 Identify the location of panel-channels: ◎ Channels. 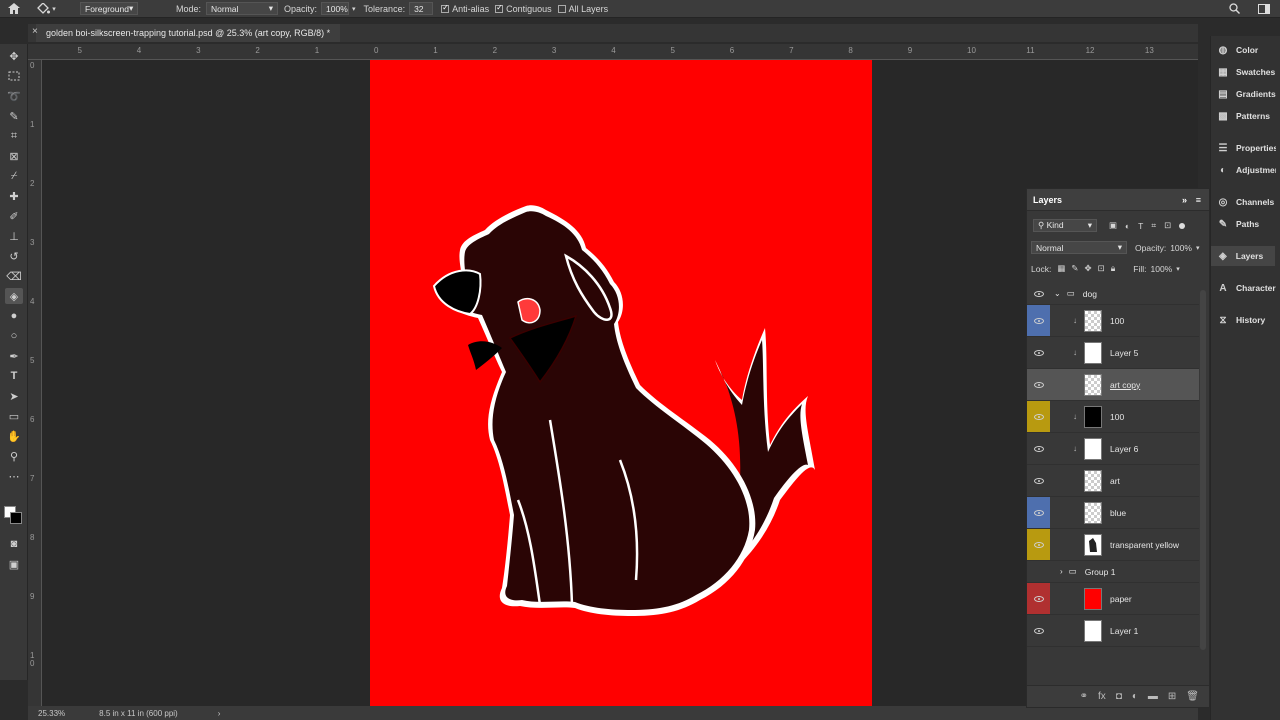
(1246, 202).